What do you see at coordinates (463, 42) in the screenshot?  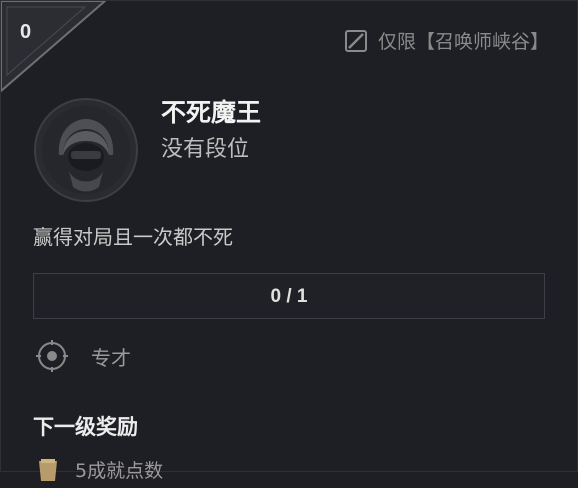 I see `restriction-label: 仅限【召唤师峡谷】` at bounding box center [463, 42].